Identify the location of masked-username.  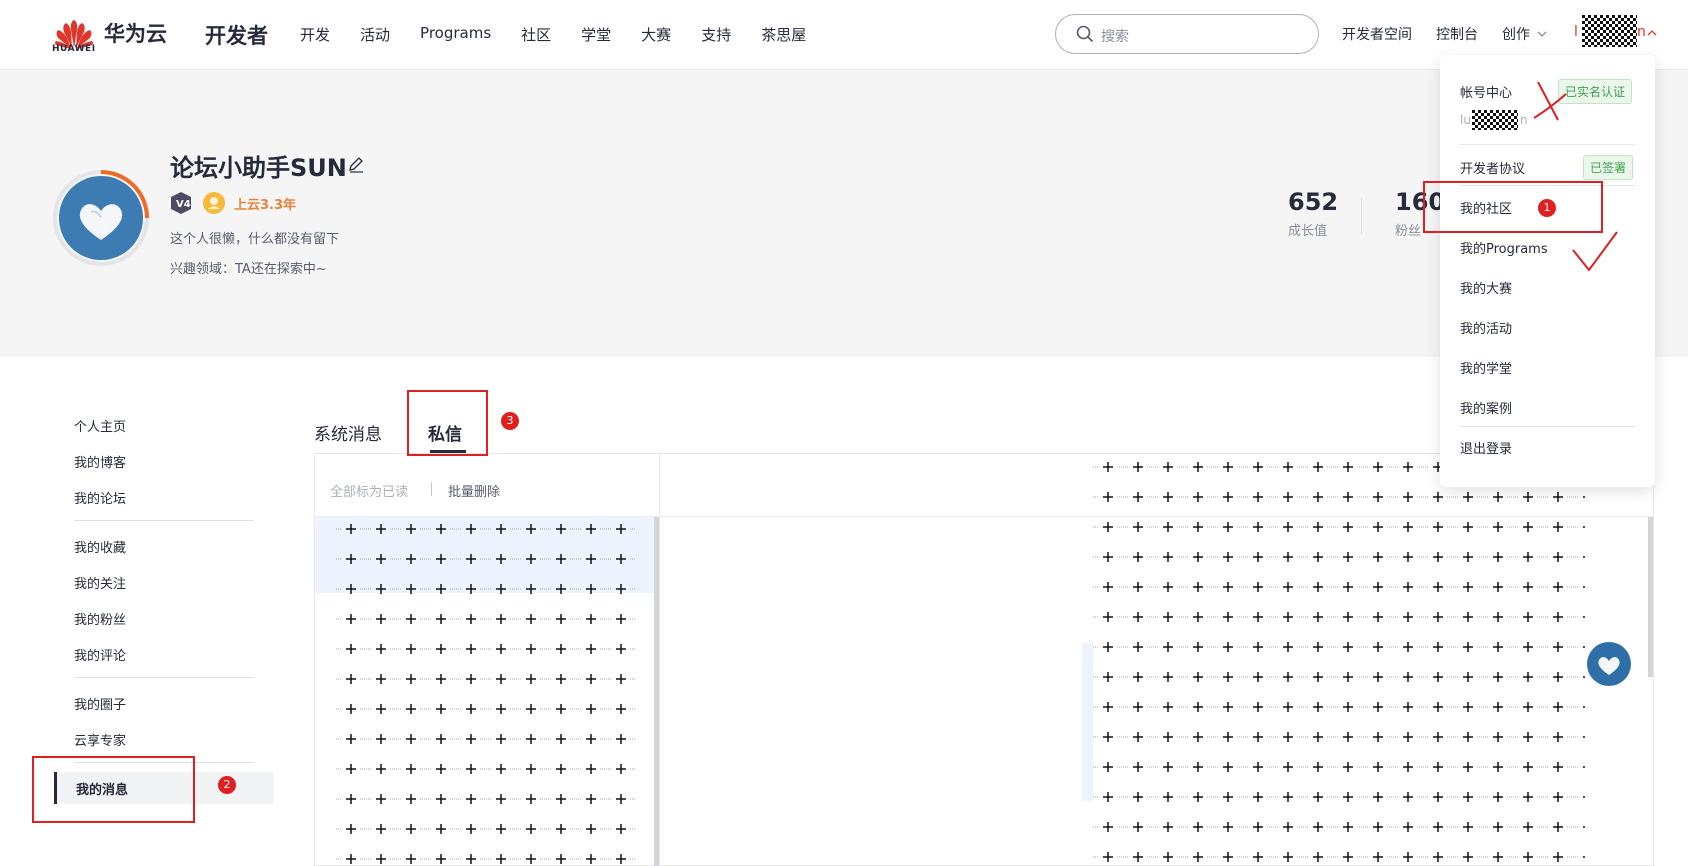
(1609, 31).